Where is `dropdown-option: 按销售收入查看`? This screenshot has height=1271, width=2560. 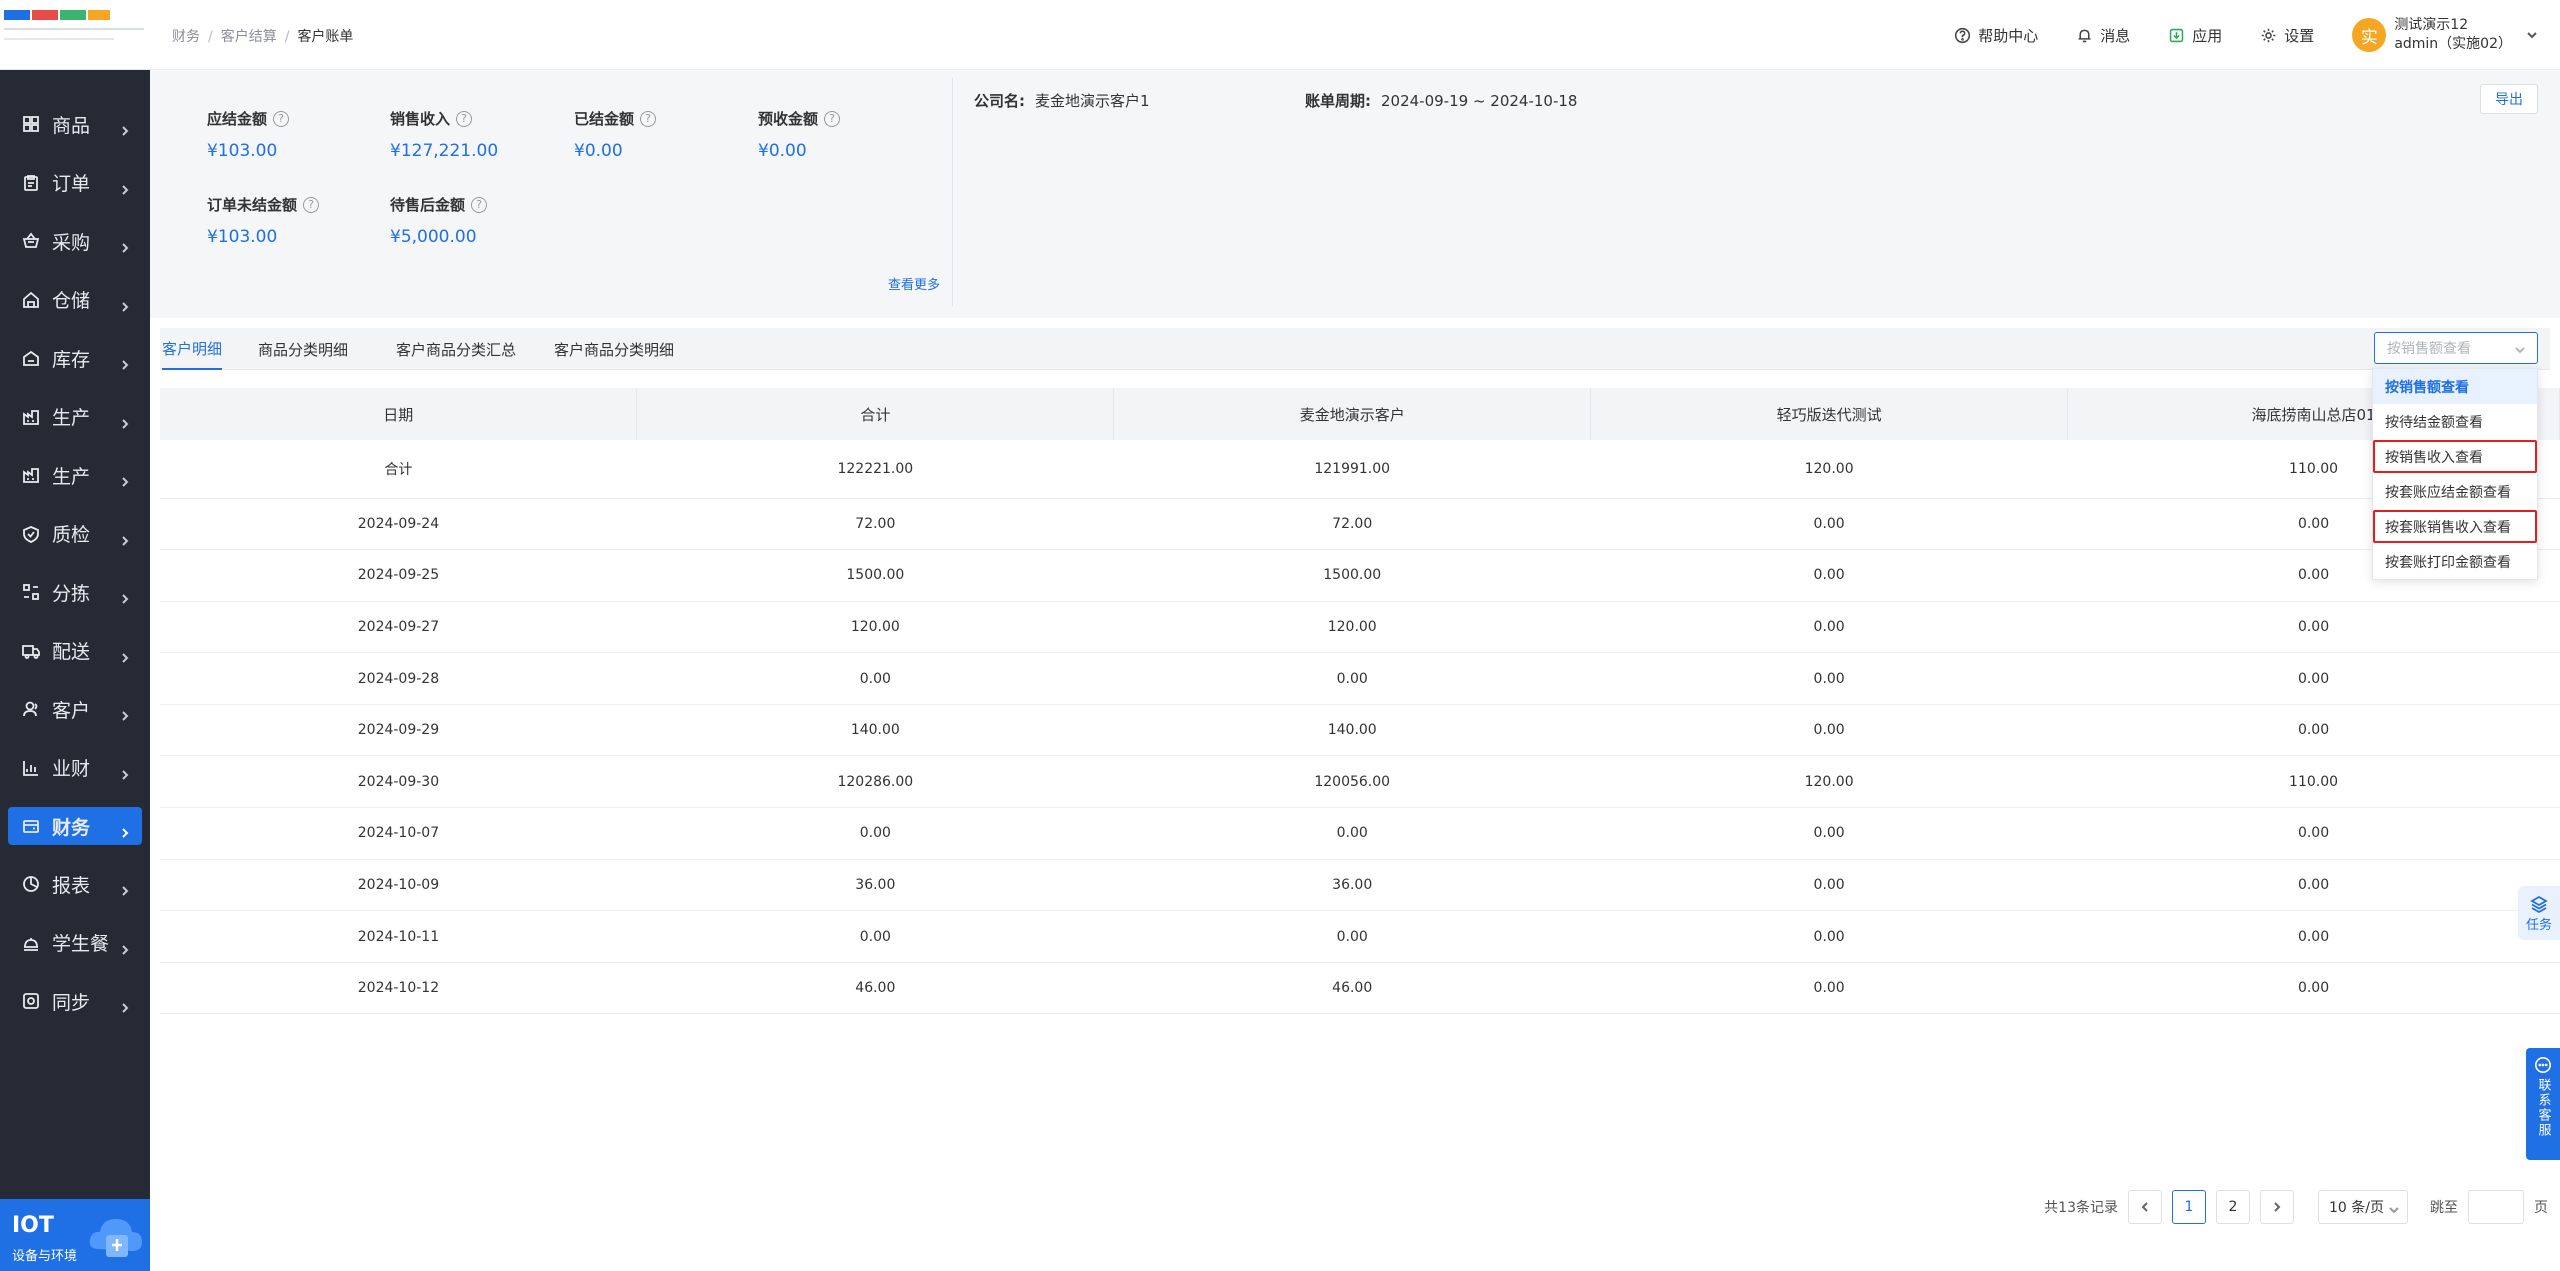
dropdown-option: 按销售收入查看 is located at coordinates (2455, 456).